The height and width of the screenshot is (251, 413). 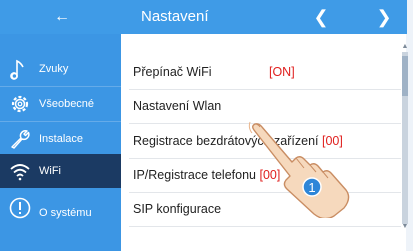 What do you see at coordinates (65, 213) in the screenshot?
I see `sidebar-item-label: O systému` at bounding box center [65, 213].